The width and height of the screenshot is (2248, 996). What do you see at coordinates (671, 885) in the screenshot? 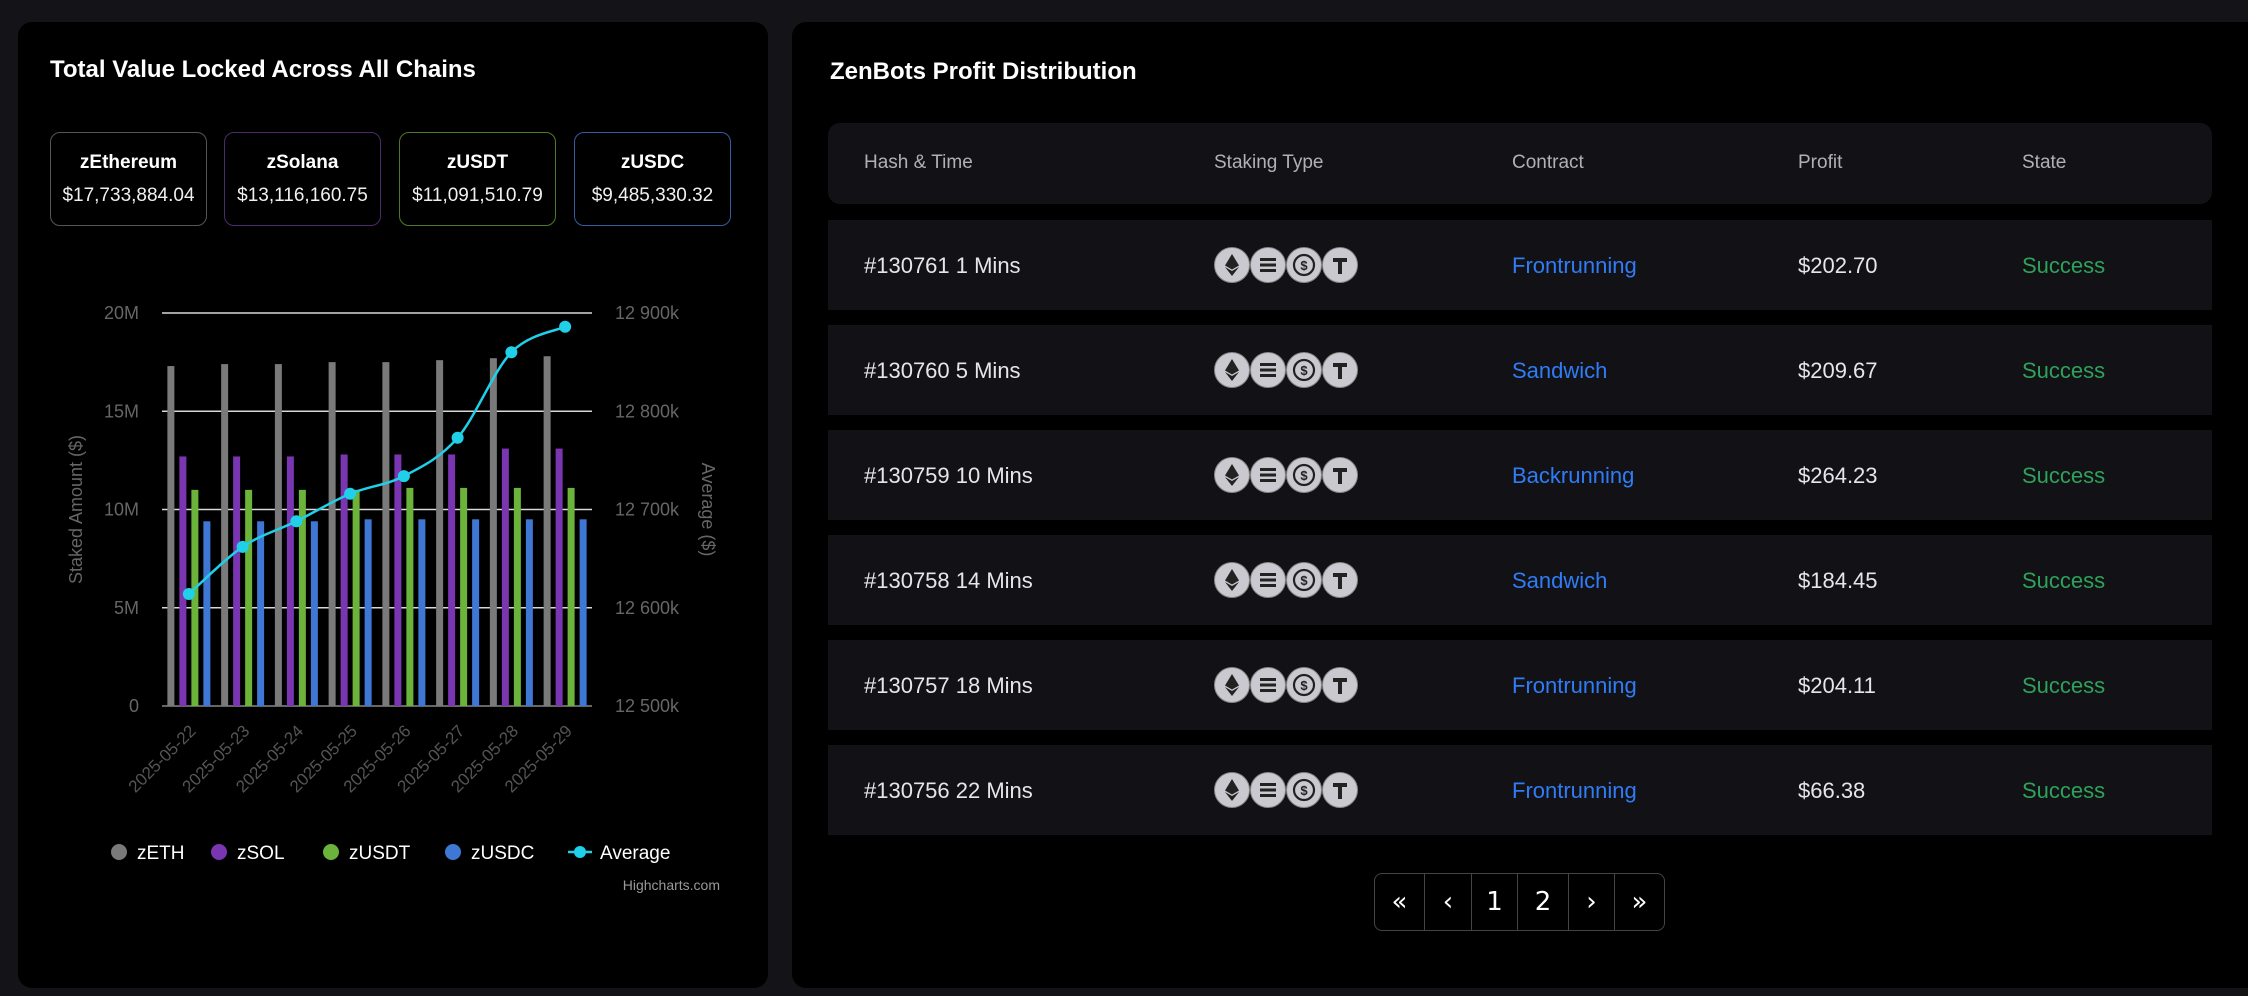
I see `chart-credits: Highcharts.com` at bounding box center [671, 885].